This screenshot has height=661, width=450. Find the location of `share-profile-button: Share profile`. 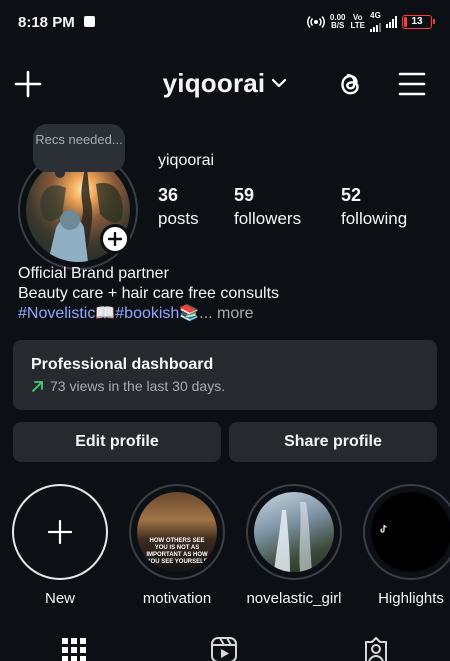

share-profile-button: Share profile is located at coordinates (333, 442).